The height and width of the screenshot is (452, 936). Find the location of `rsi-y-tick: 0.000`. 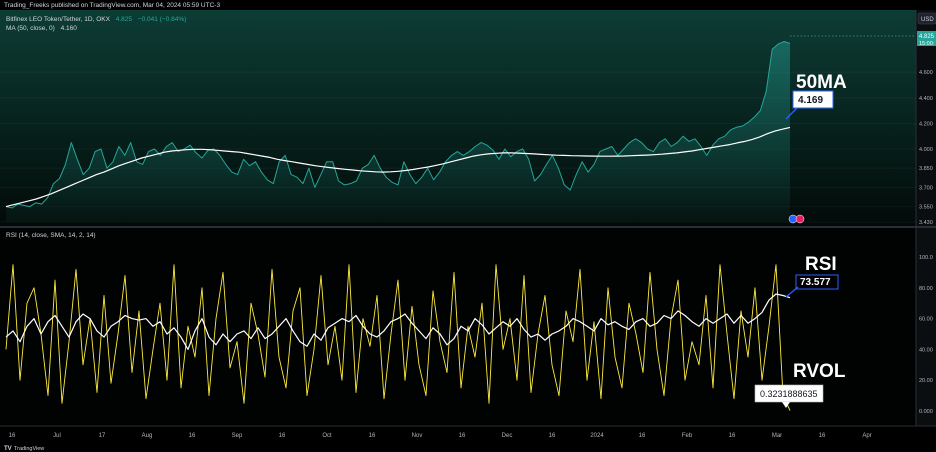

rsi-y-tick: 0.000 is located at coordinates (926, 412).